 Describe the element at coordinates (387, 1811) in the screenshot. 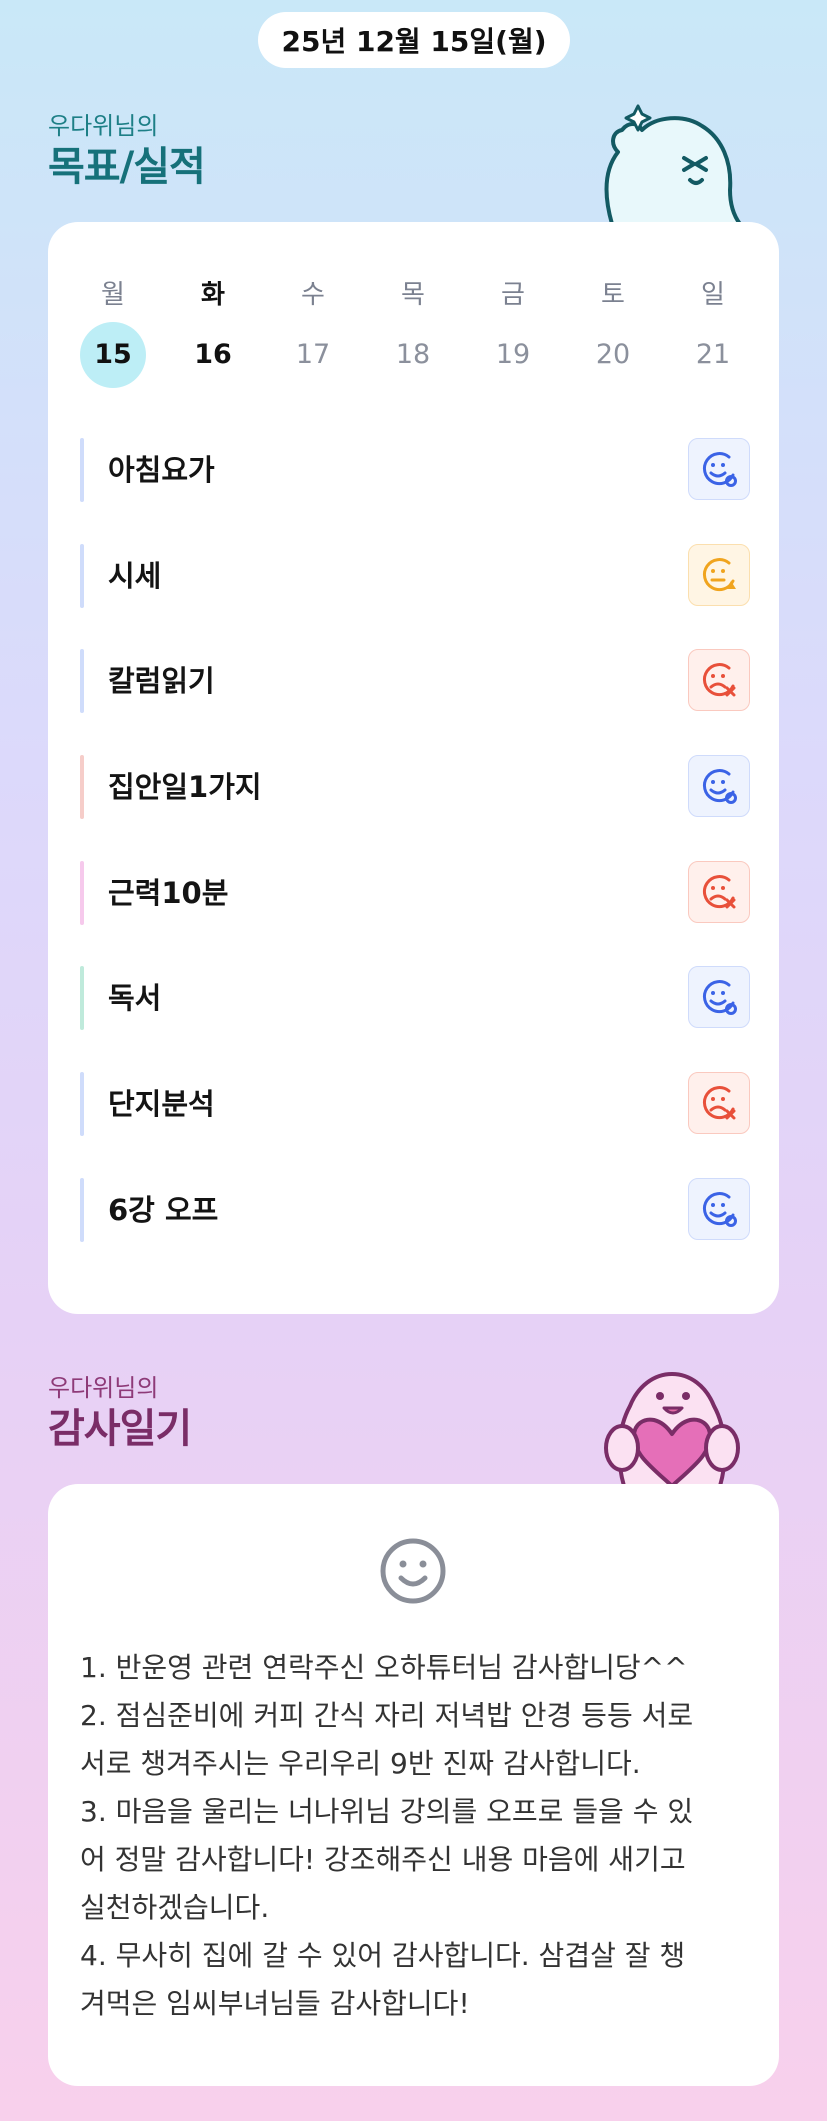

I see `gratitude-line: 3. 마음을 울리는 너나위님 강의를 오프로 들을 수 있` at that location.